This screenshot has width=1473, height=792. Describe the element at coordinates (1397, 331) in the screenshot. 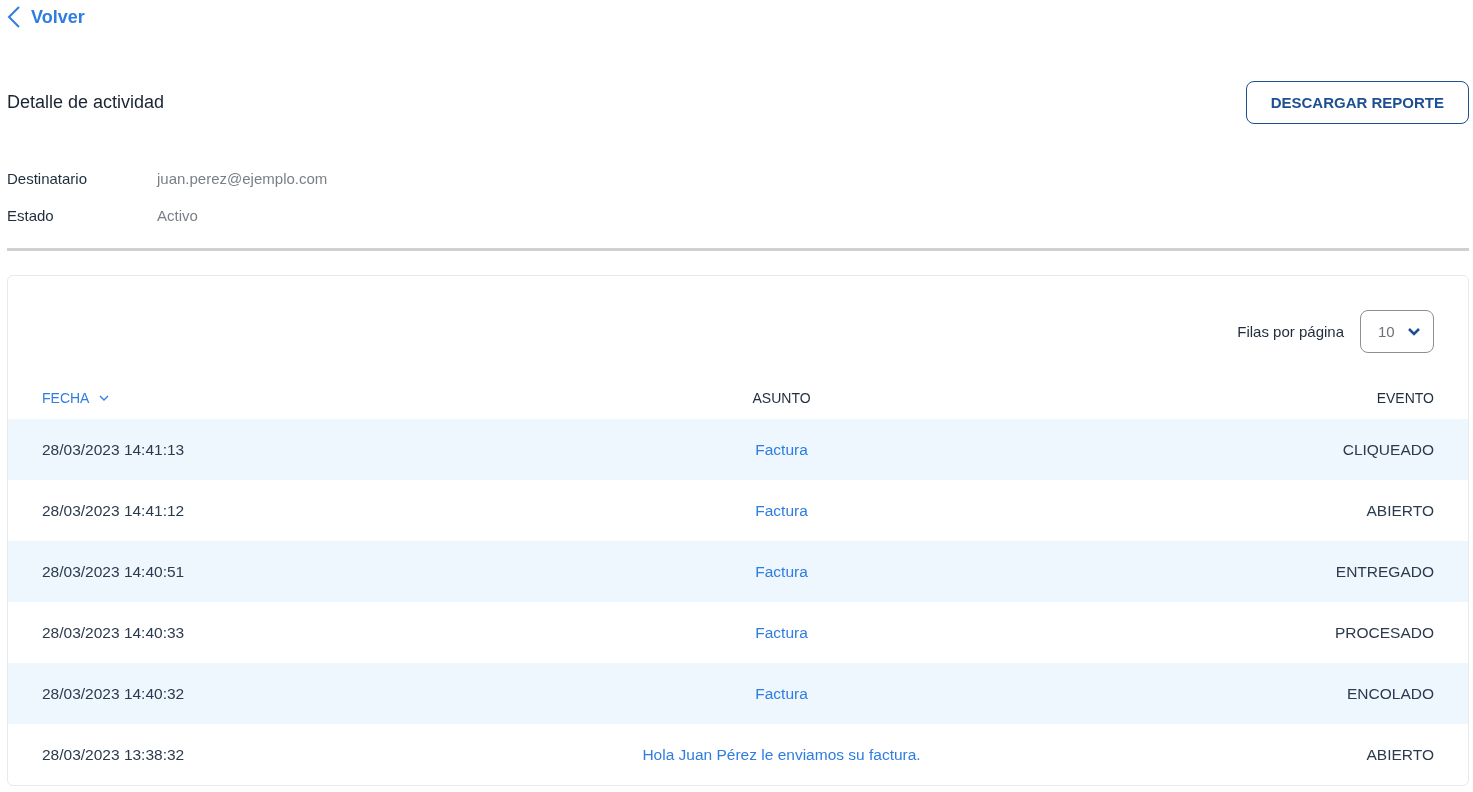

I see `rows-per-page-select: 10` at that location.